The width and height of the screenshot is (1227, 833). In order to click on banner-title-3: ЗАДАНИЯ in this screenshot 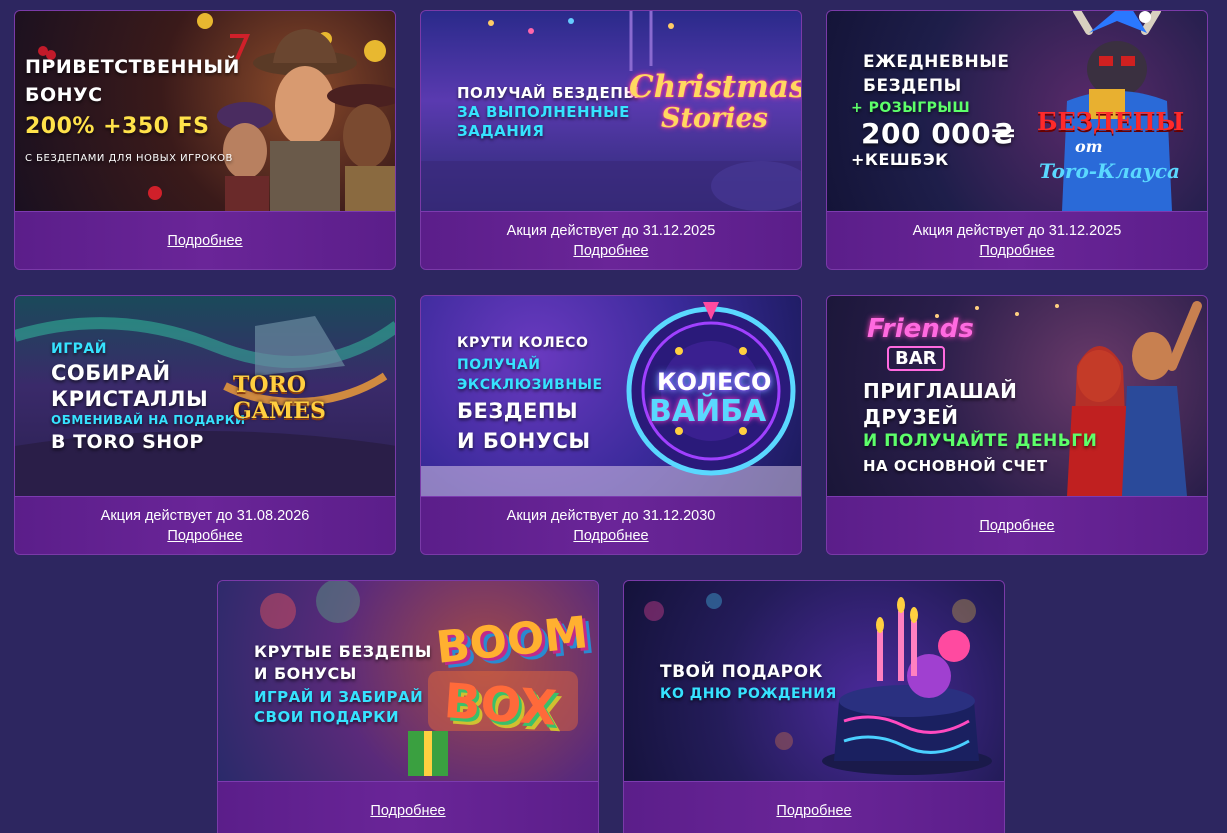, I will do `click(501, 131)`.